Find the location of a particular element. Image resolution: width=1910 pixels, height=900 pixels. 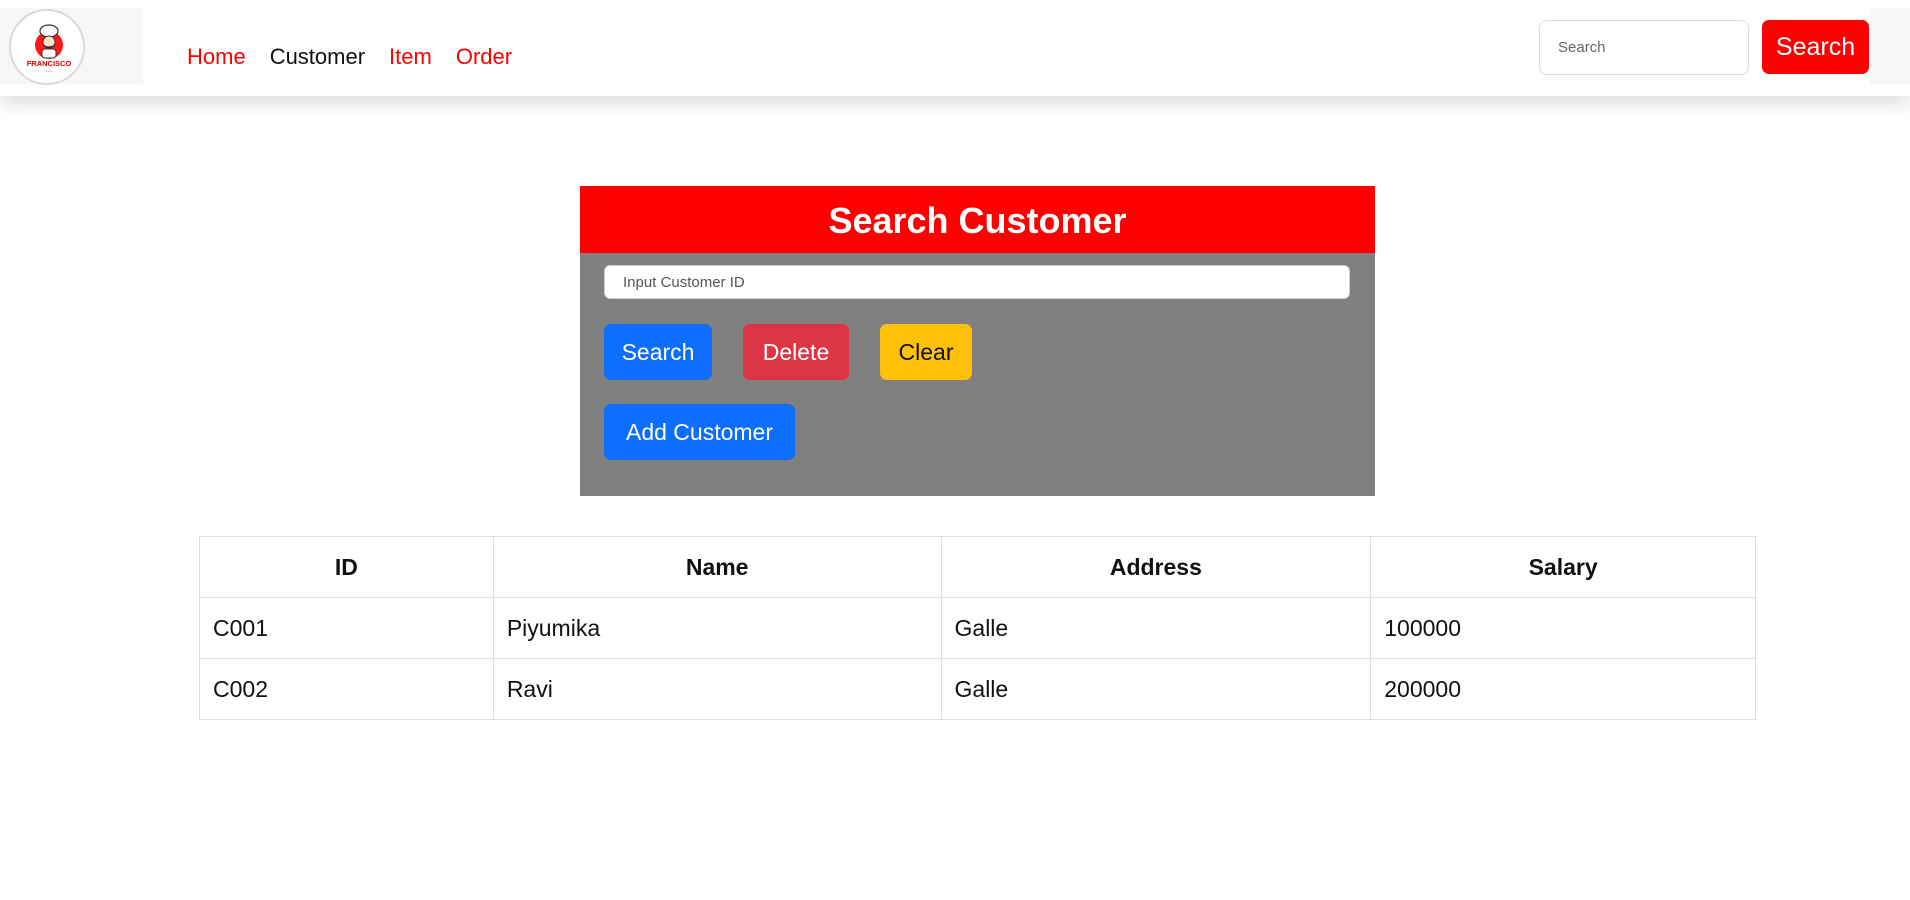

navbar-search-input is located at coordinates (1644, 47).